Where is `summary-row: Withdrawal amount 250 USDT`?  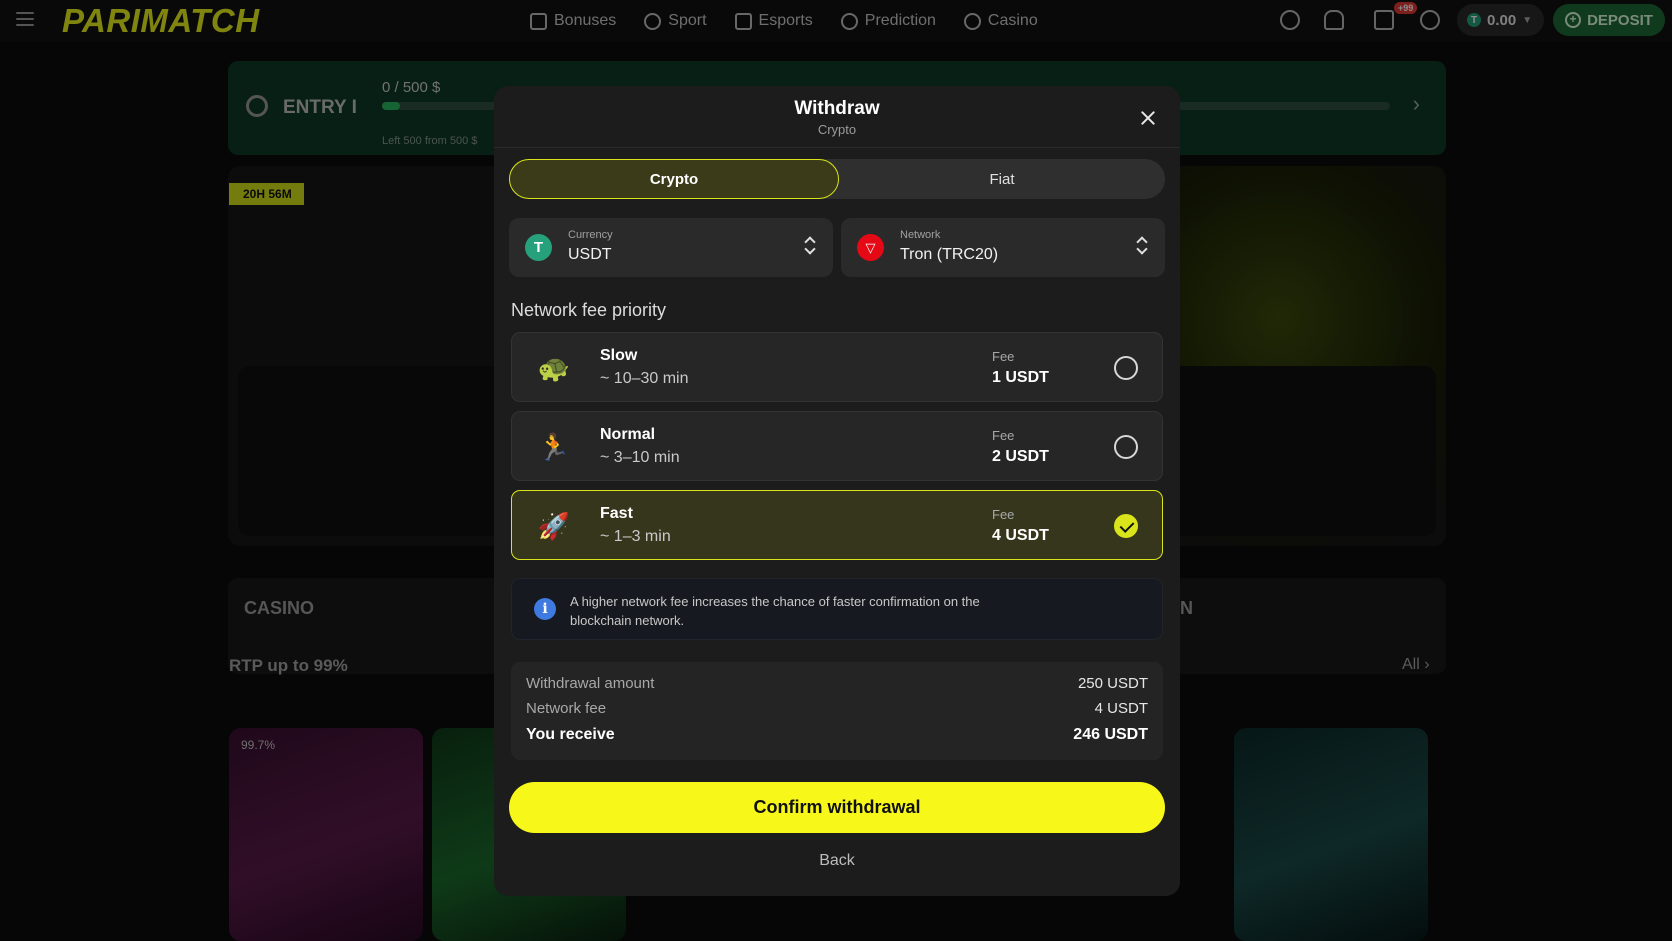 summary-row: Withdrawal amount 250 USDT is located at coordinates (837, 683).